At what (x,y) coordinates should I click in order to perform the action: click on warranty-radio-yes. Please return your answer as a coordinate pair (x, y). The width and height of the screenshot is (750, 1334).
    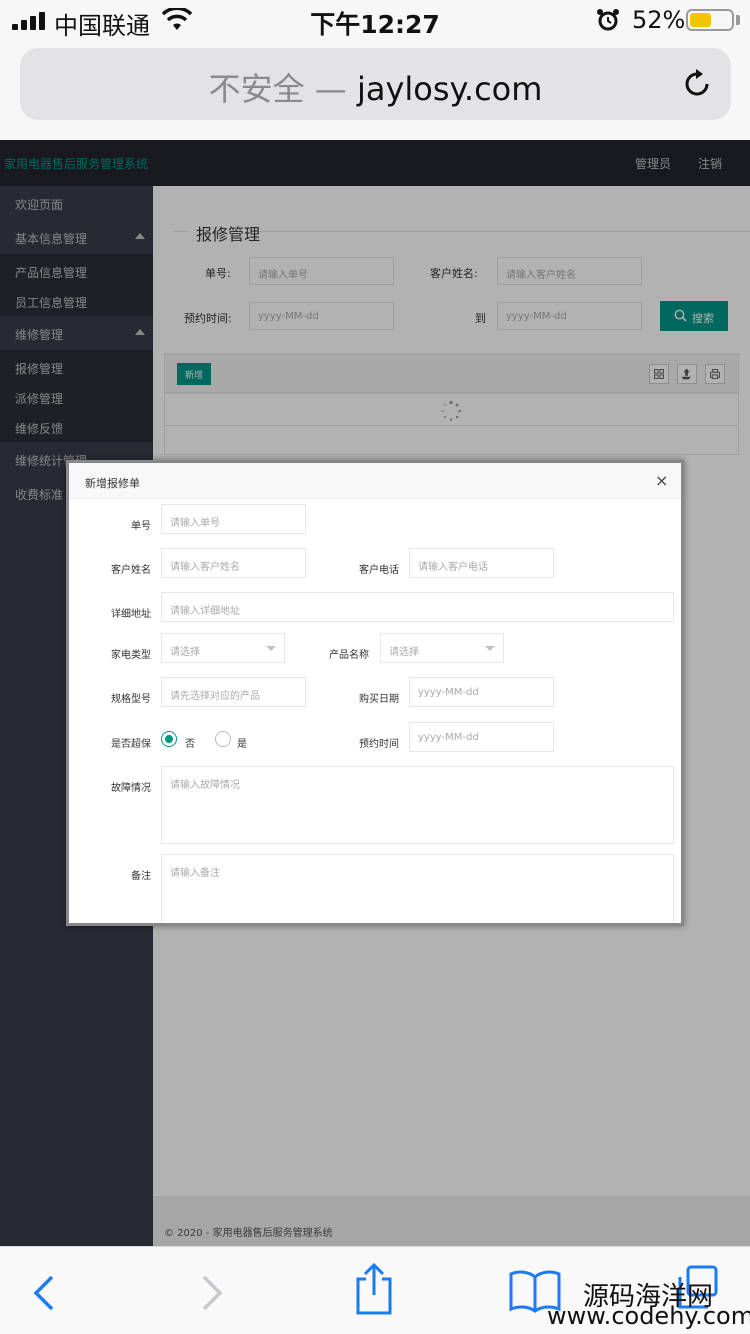
    Looking at the image, I should click on (223, 739).